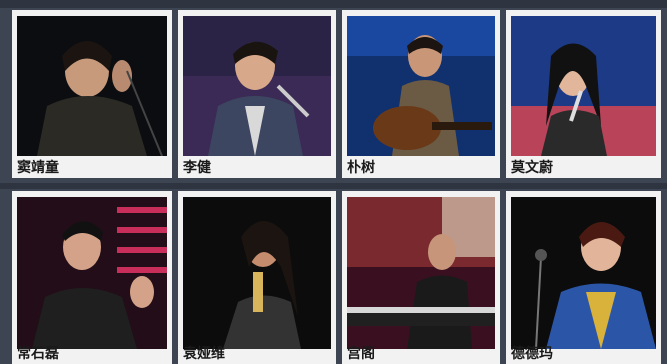  Describe the element at coordinates (38, 354) in the screenshot. I see `artist-name: 常石磊` at that location.